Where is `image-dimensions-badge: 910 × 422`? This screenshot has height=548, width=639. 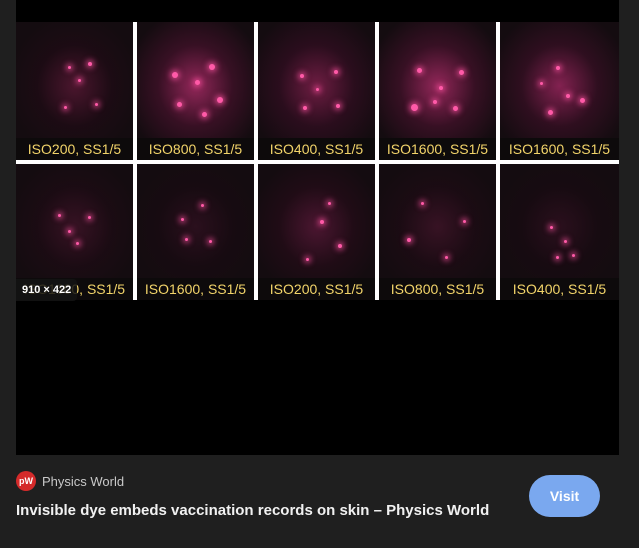 image-dimensions-badge: 910 × 422 is located at coordinates (47, 290).